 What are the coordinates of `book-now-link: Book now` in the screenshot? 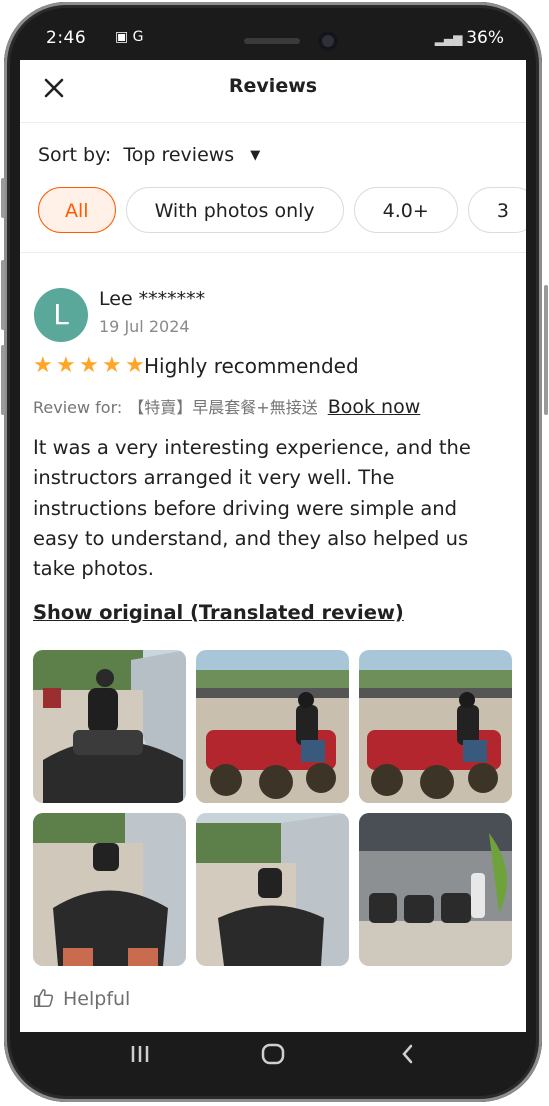 It's located at (374, 407).